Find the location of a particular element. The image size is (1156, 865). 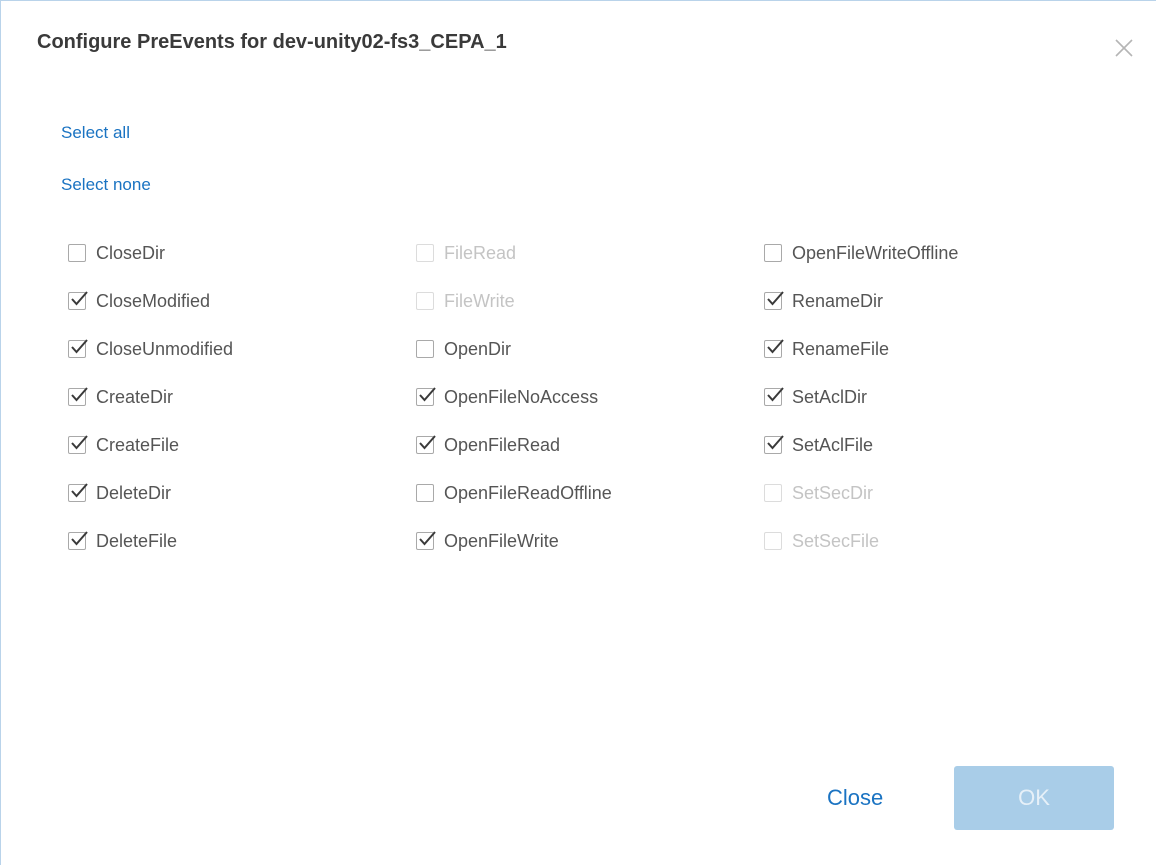

checkbox-row: CloseUnmodified OpenDir RenameFile is located at coordinates (598, 349).